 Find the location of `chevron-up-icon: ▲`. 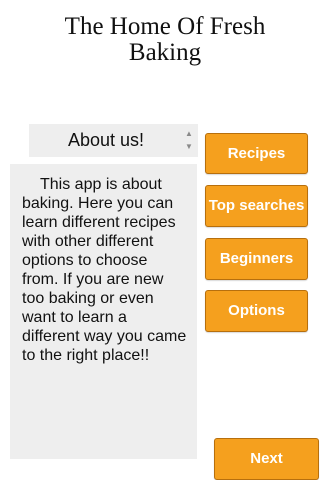

chevron-up-icon: ▲ is located at coordinates (189, 133).